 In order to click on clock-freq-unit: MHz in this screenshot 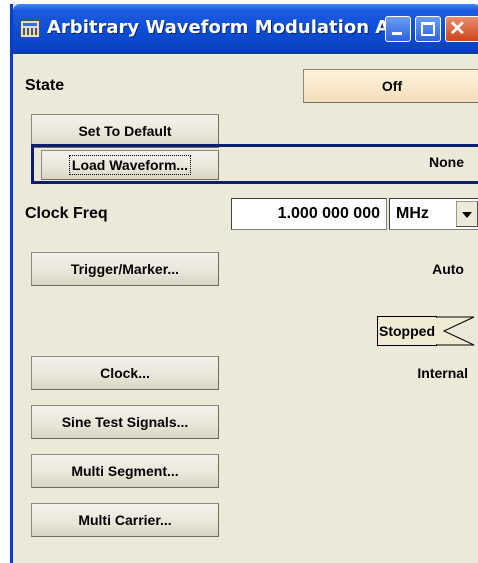, I will do `click(412, 213)`.